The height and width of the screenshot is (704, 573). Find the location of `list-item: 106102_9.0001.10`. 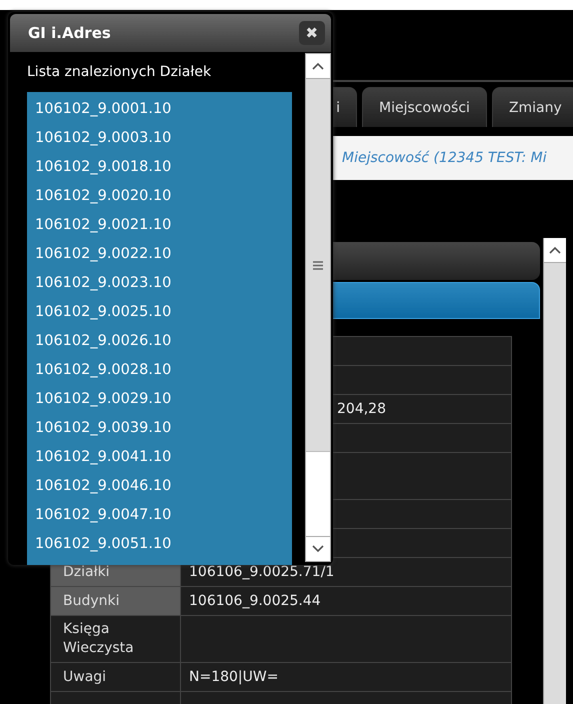

list-item: 106102_9.0001.10 is located at coordinates (159, 108).